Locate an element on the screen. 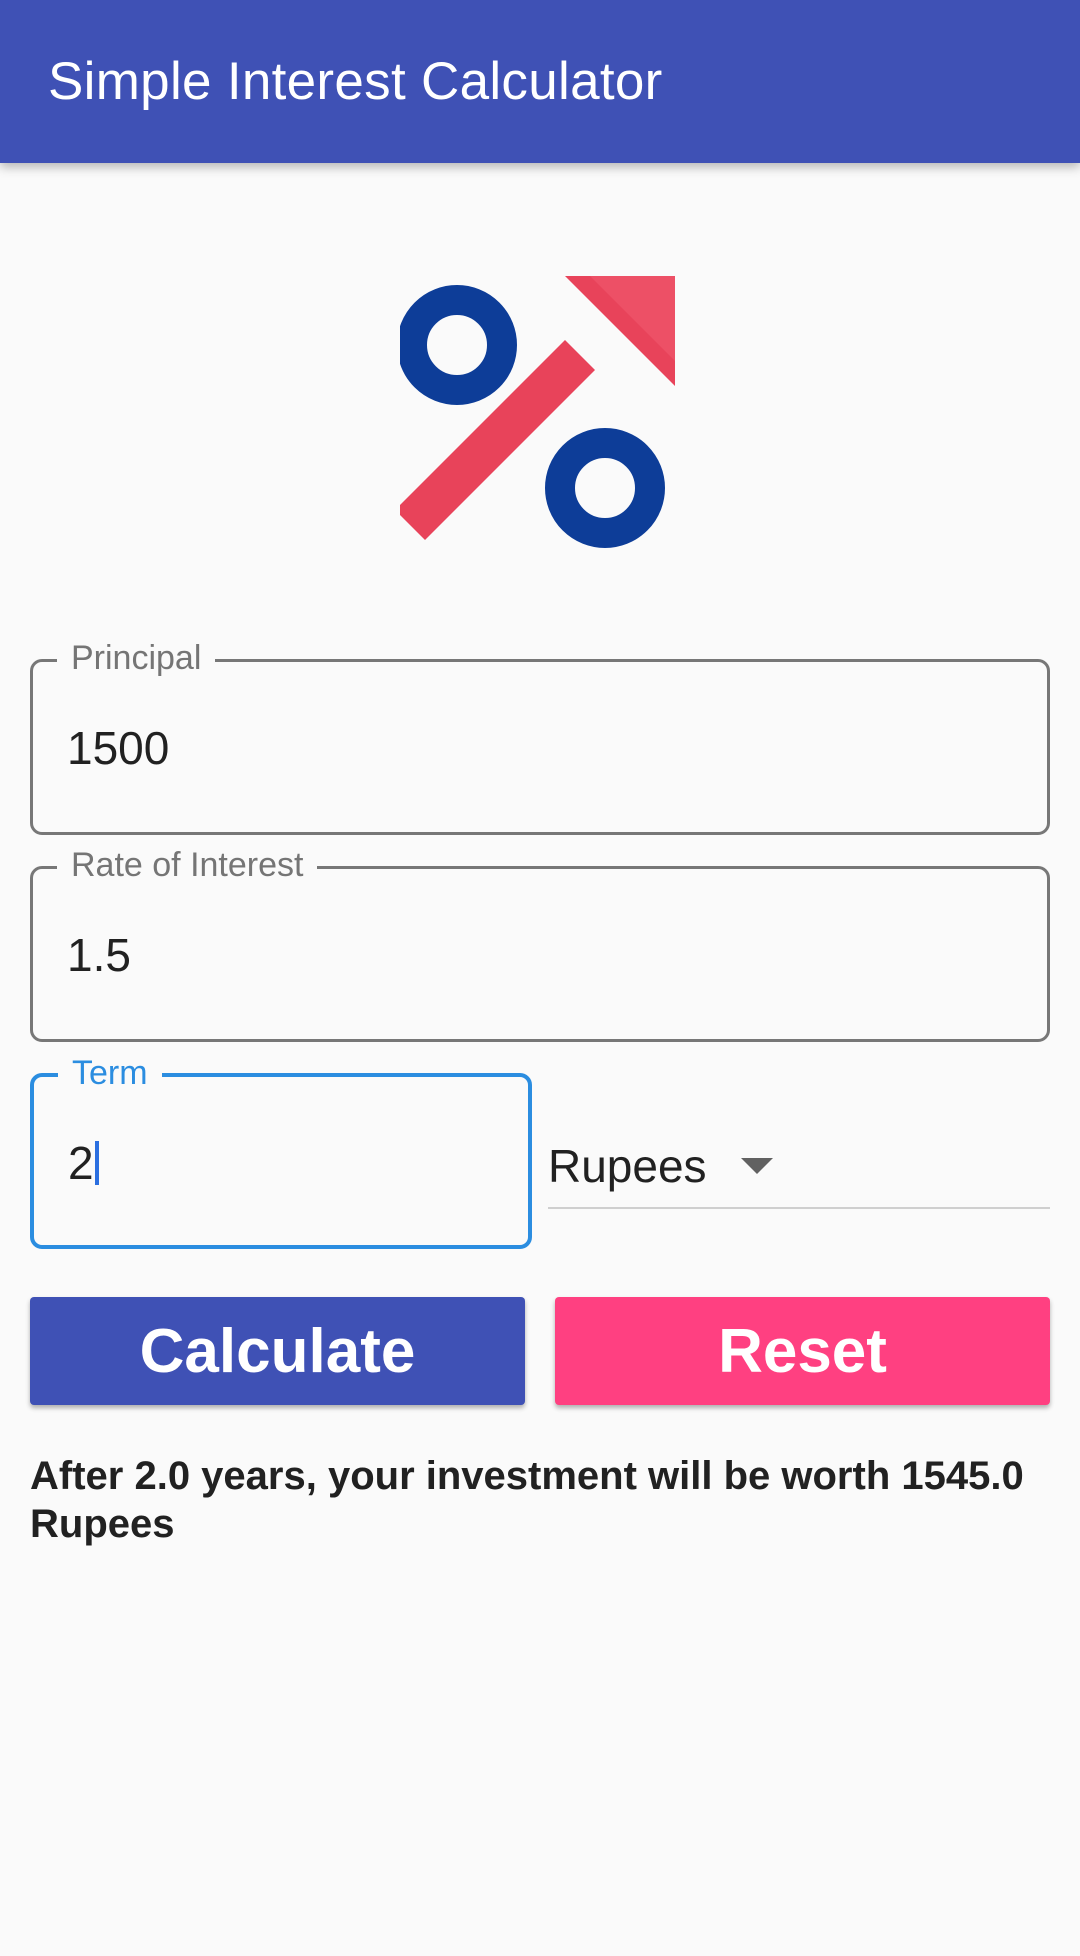  term-input-wrapper: 2 is located at coordinates (83, 1163).